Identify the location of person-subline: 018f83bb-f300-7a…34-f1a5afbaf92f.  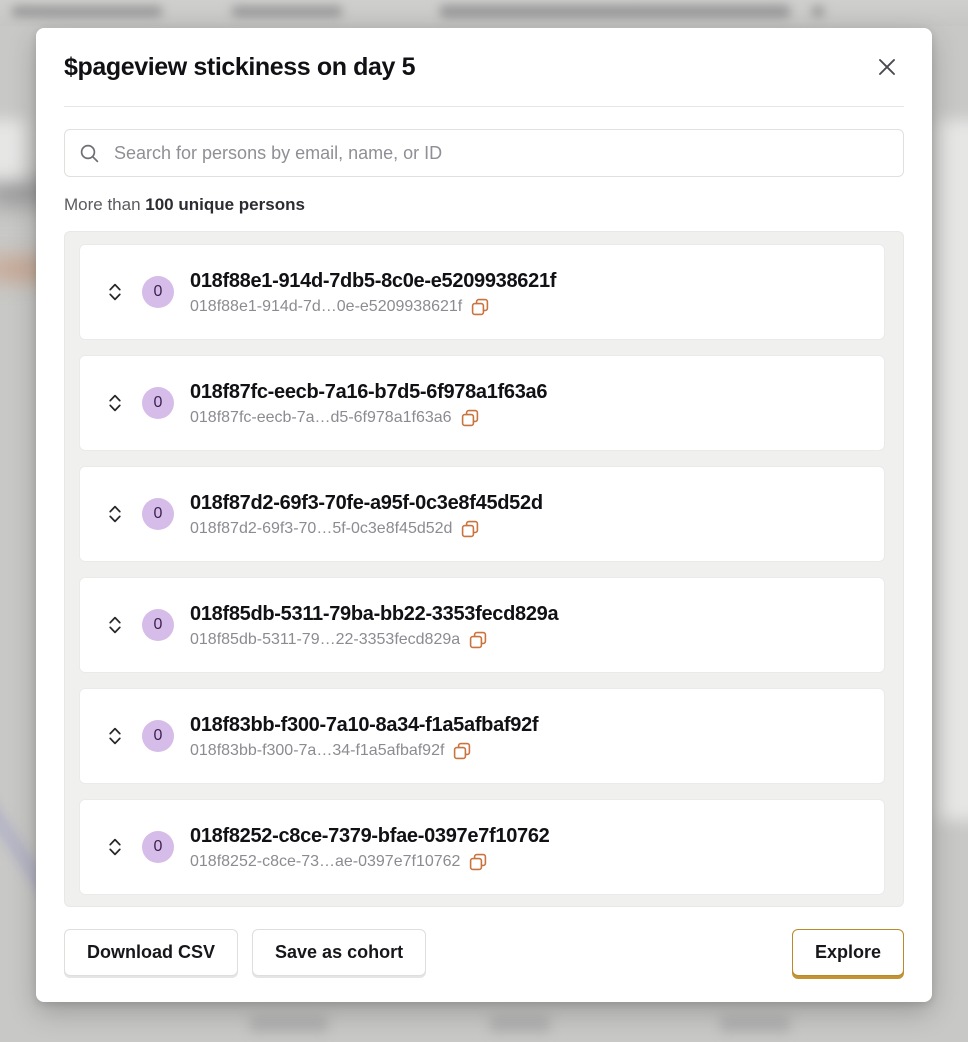
(364, 751).